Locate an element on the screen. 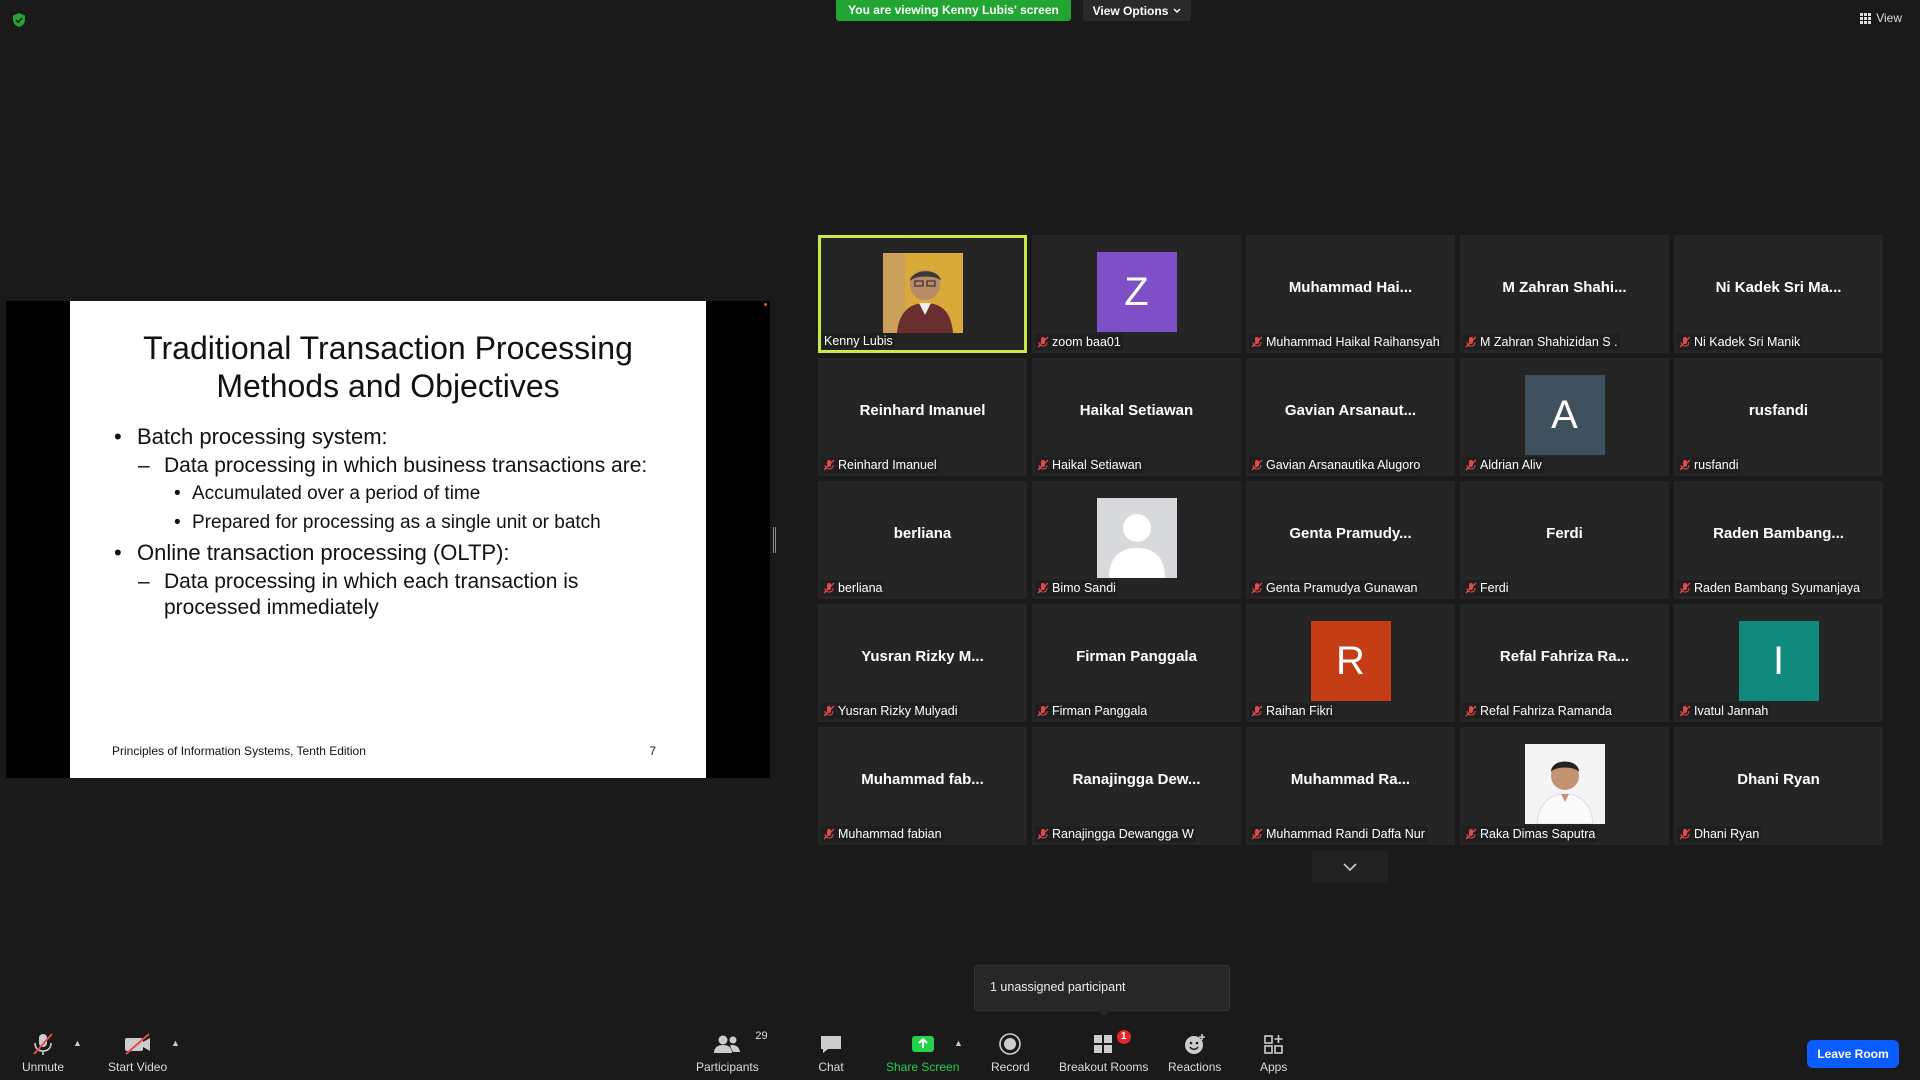 Image resolution: width=1920 pixels, height=1080 pixels. audio-options-caret: ▲ is located at coordinates (77, 1043).